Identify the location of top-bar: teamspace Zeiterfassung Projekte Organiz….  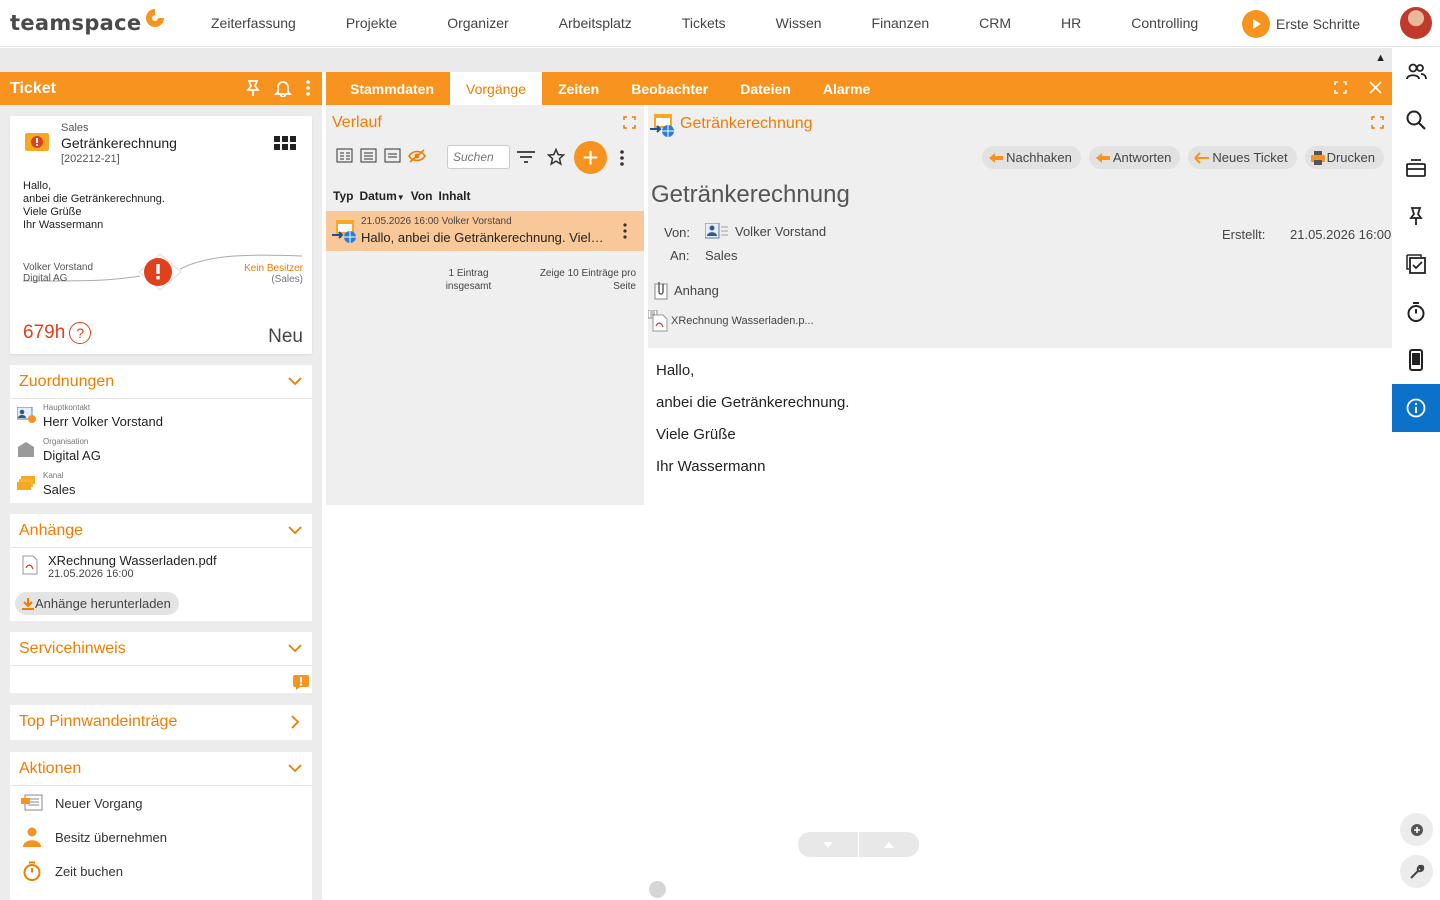
(720, 23).